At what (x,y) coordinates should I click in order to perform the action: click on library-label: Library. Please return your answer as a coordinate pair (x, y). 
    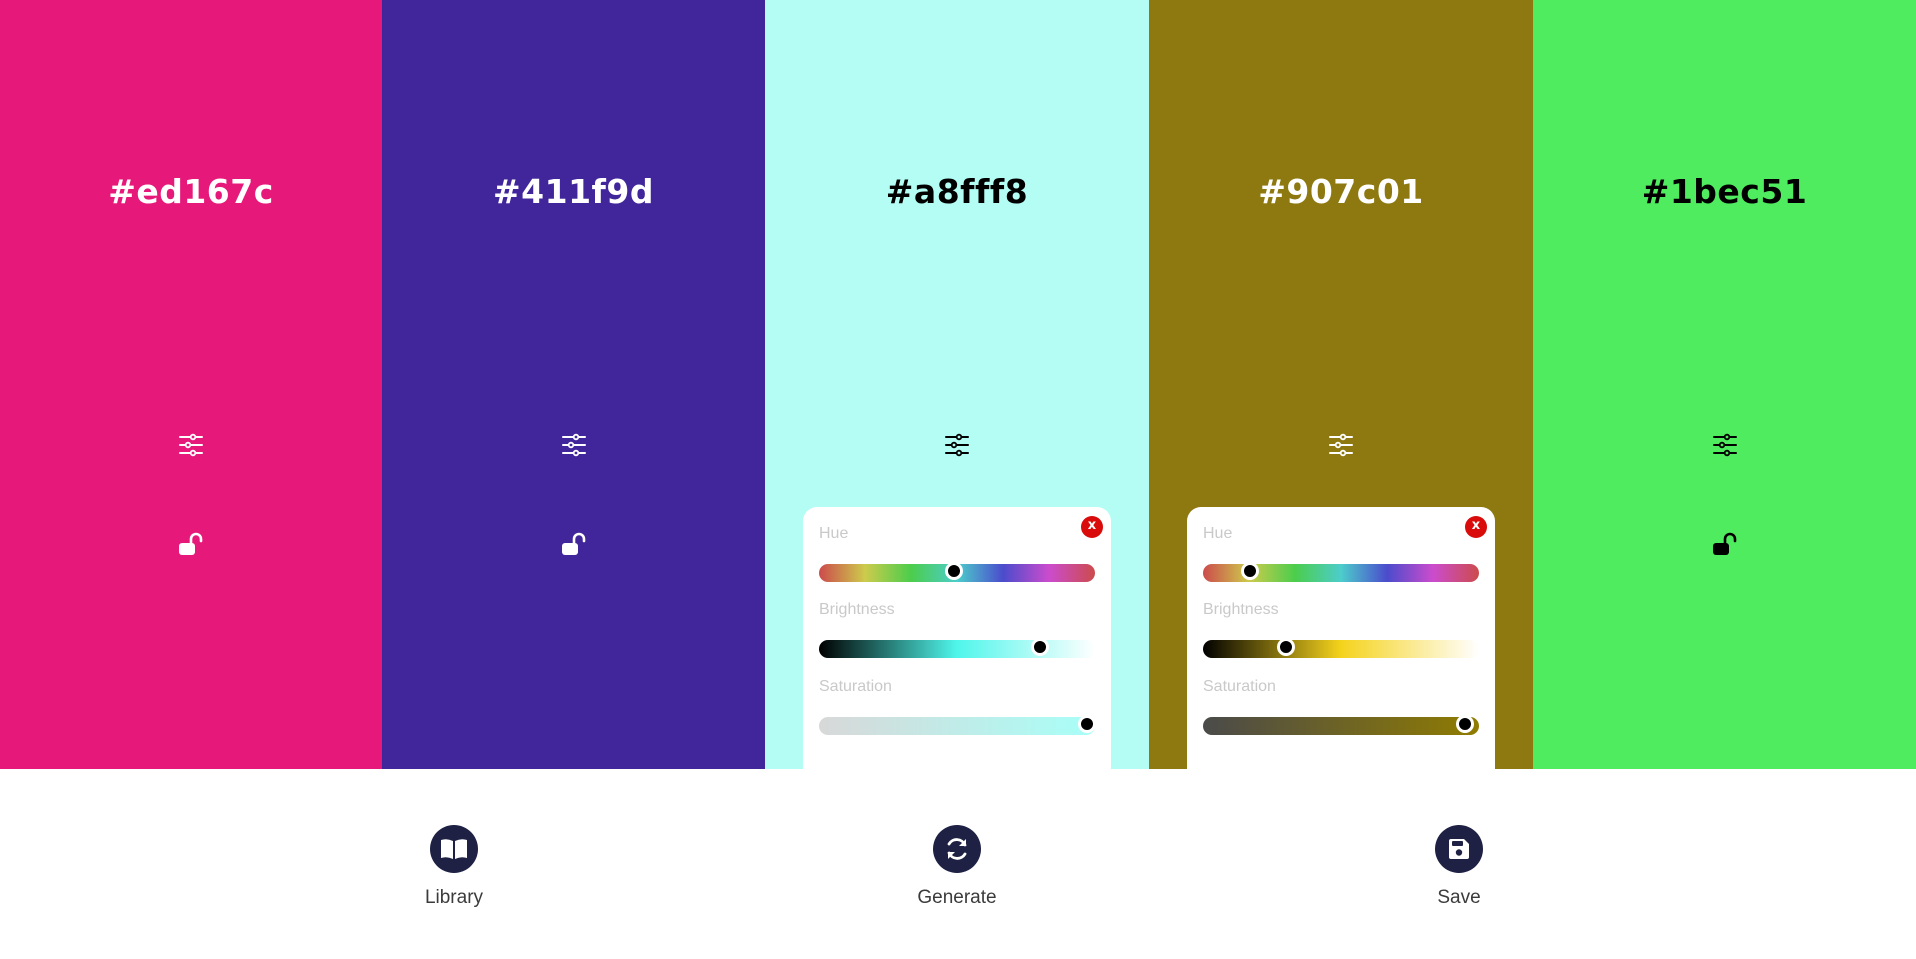
    Looking at the image, I should click on (454, 897).